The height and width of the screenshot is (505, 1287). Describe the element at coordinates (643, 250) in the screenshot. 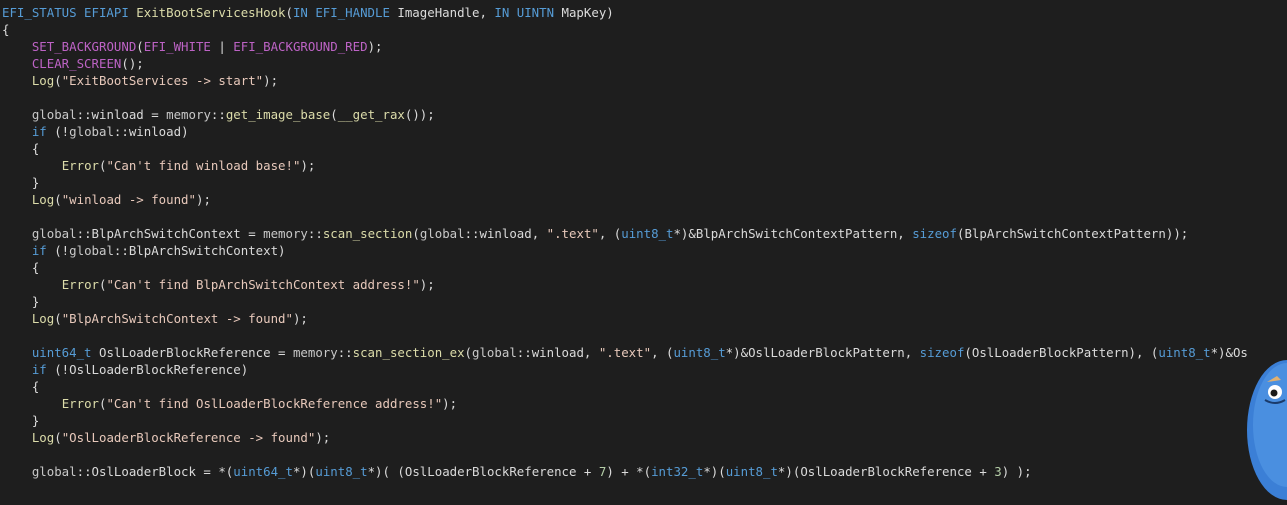

I see `code-line: if (!global::BlpArchSwitchContext)` at that location.